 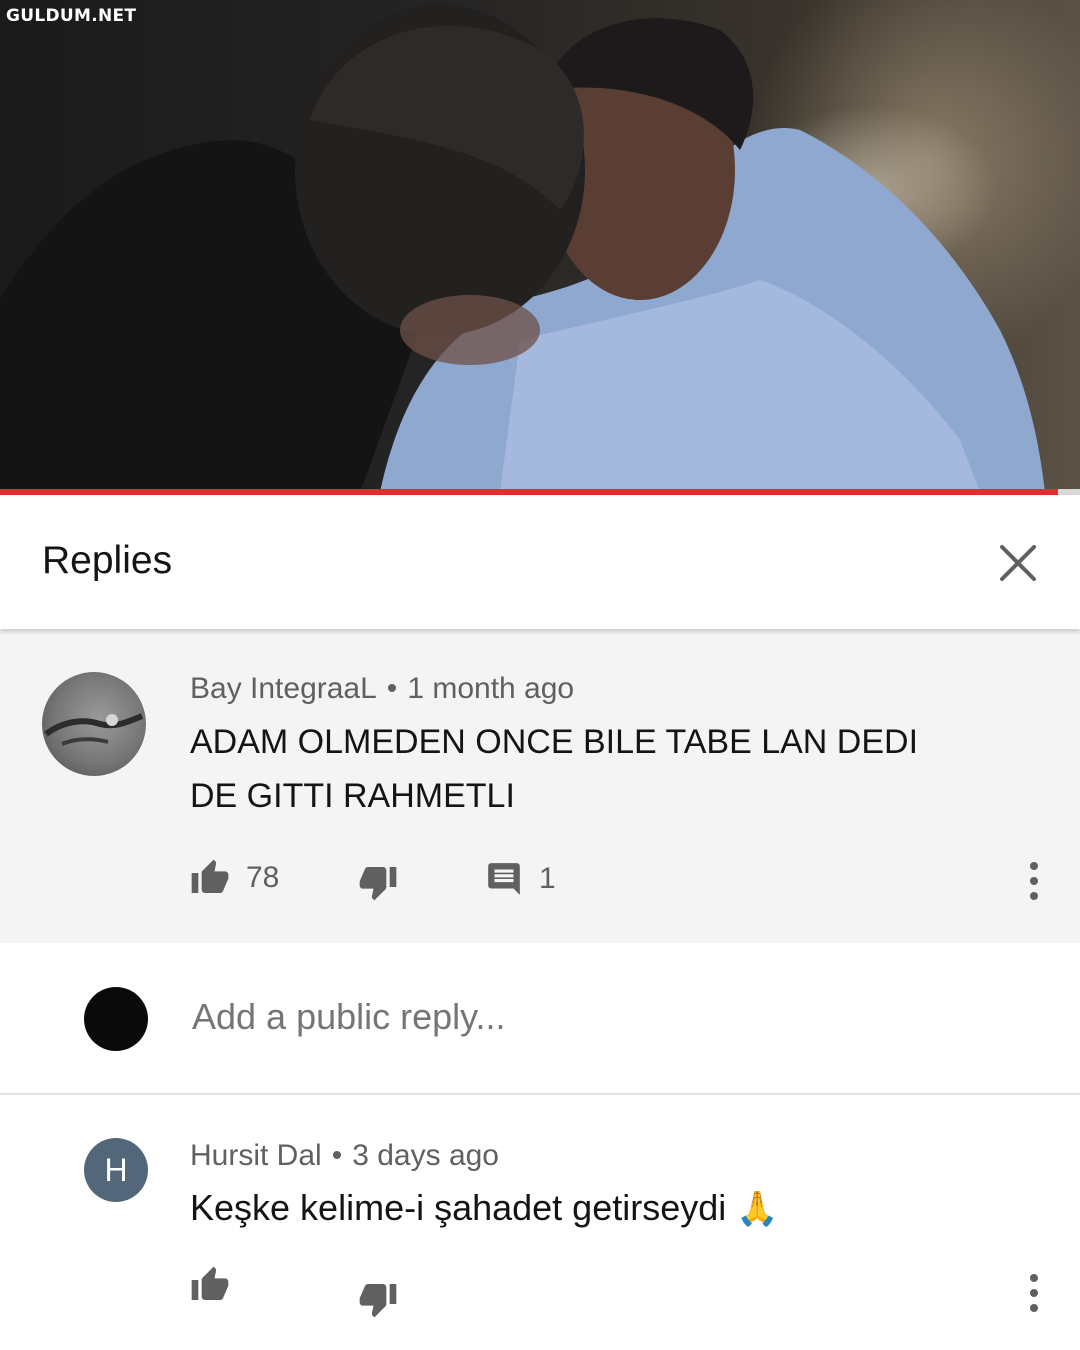 I want to click on comment-meta: Hursit Dal • 3 days ago, so click(x=344, y=1156).